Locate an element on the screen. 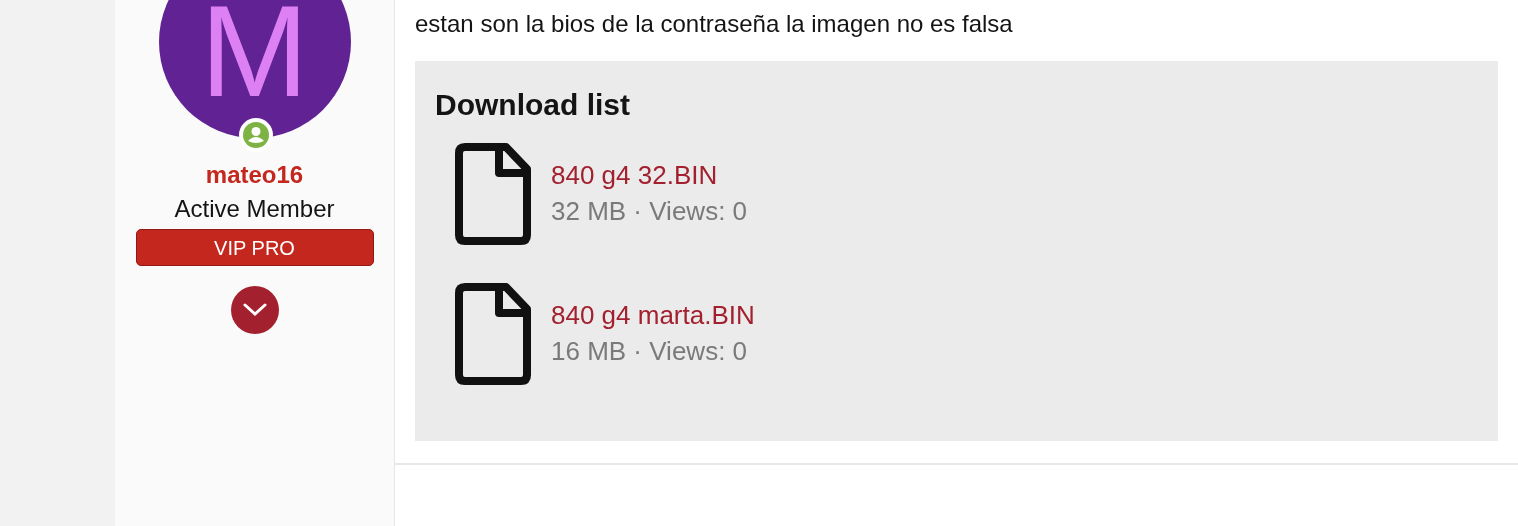  expand-button is located at coordinates (254, 310).